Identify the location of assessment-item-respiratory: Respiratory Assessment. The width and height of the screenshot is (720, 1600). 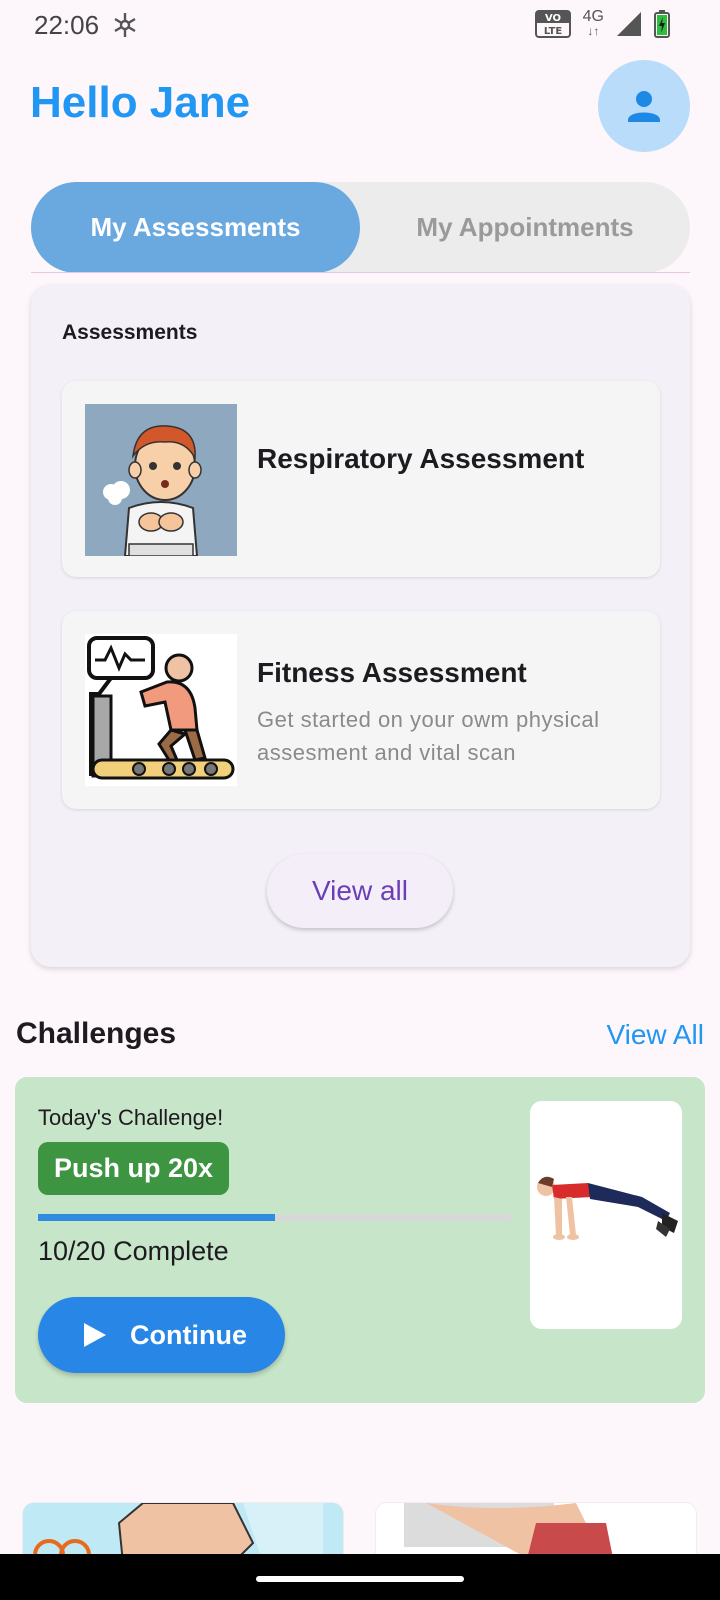
(361, 479).